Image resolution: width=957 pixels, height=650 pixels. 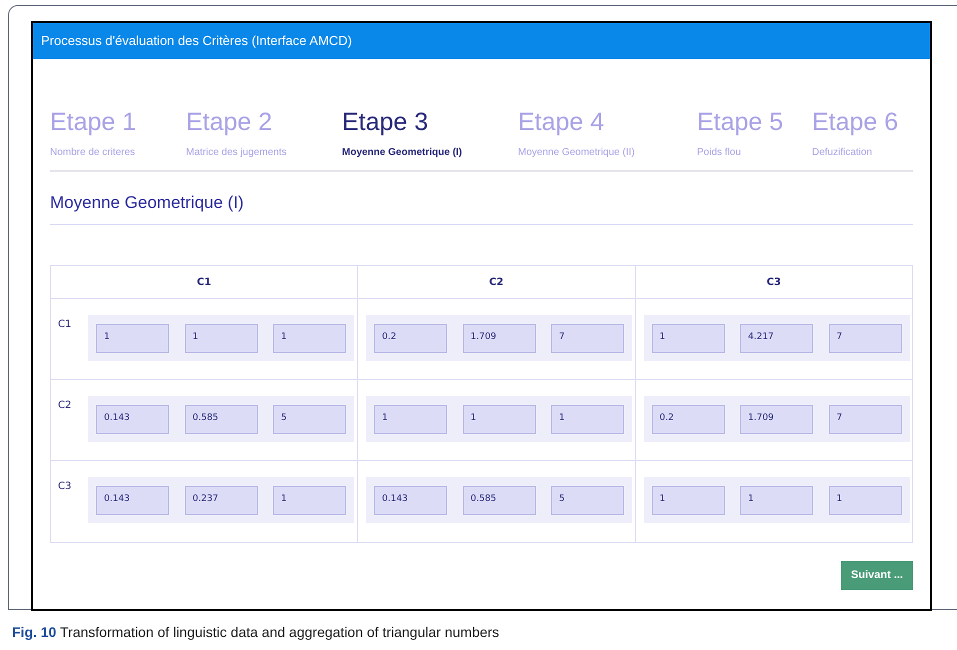 What do you see at coordinates (196, 41) in the screenshot?
I see `window-title: Processus d'évaluation des Critères (Interface AMCD)` at bounding box center [196, 41].